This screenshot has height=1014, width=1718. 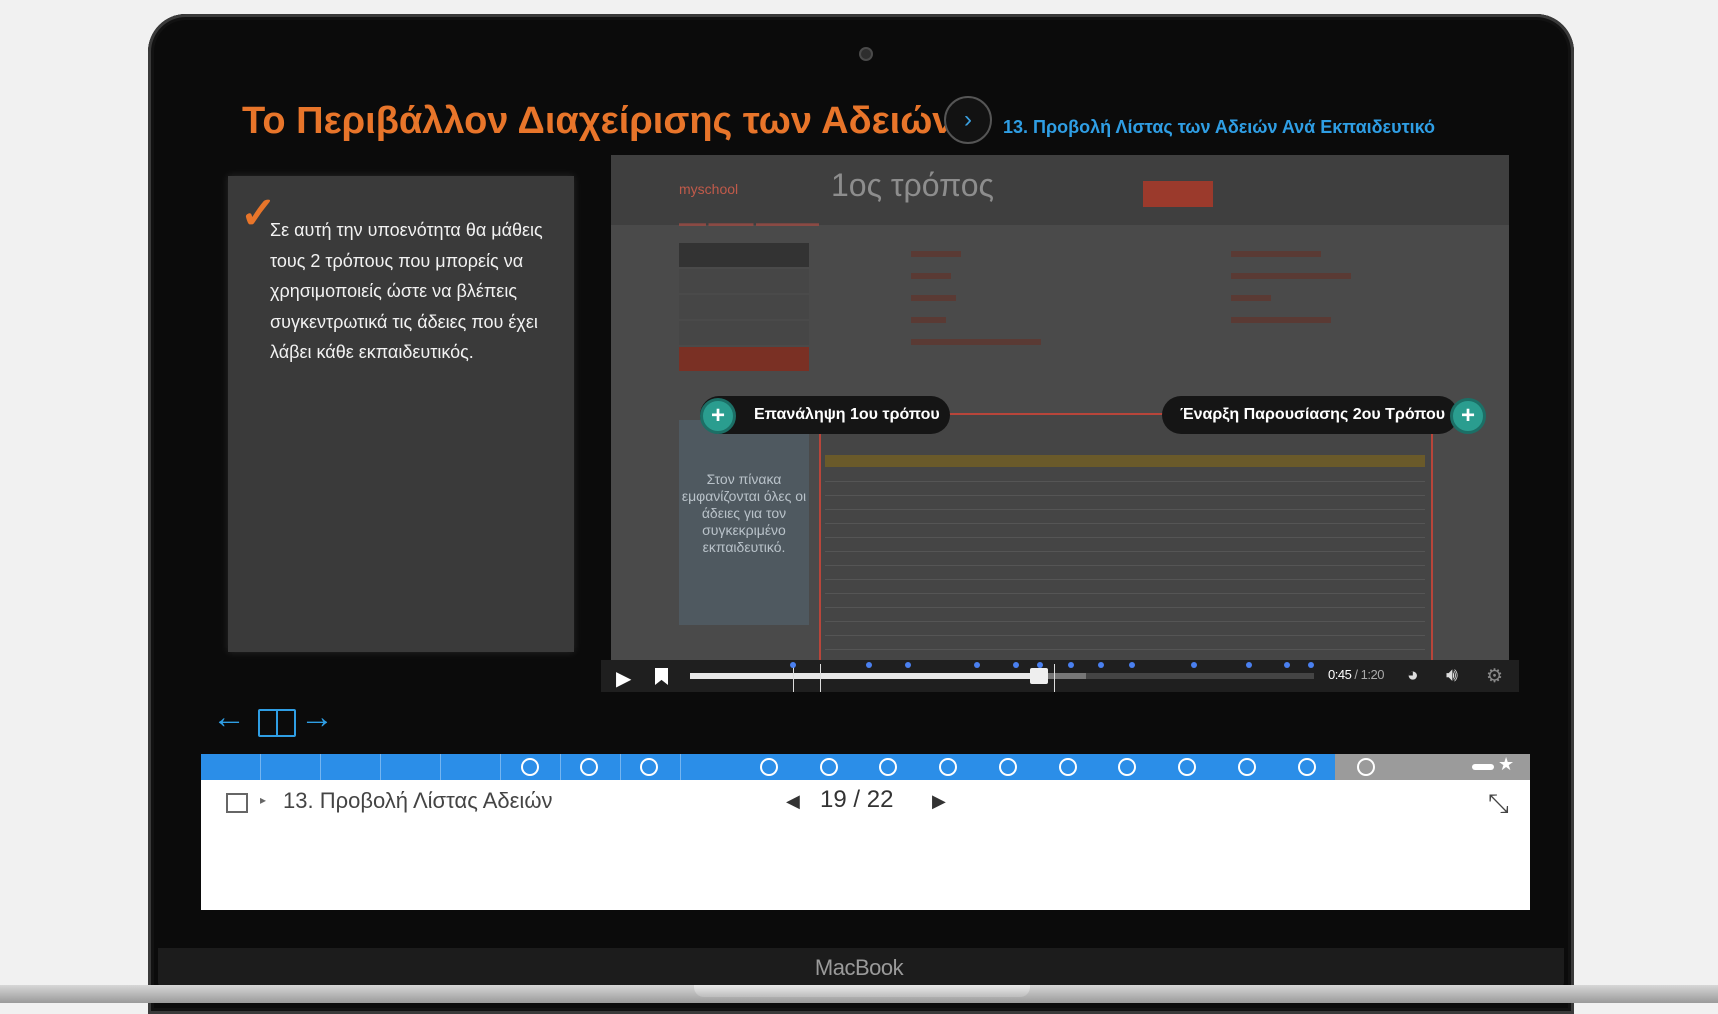 I want to click on repeat-method-1-label: Επανάληψη 1ου τρόπου, so click(x=847, y=414).